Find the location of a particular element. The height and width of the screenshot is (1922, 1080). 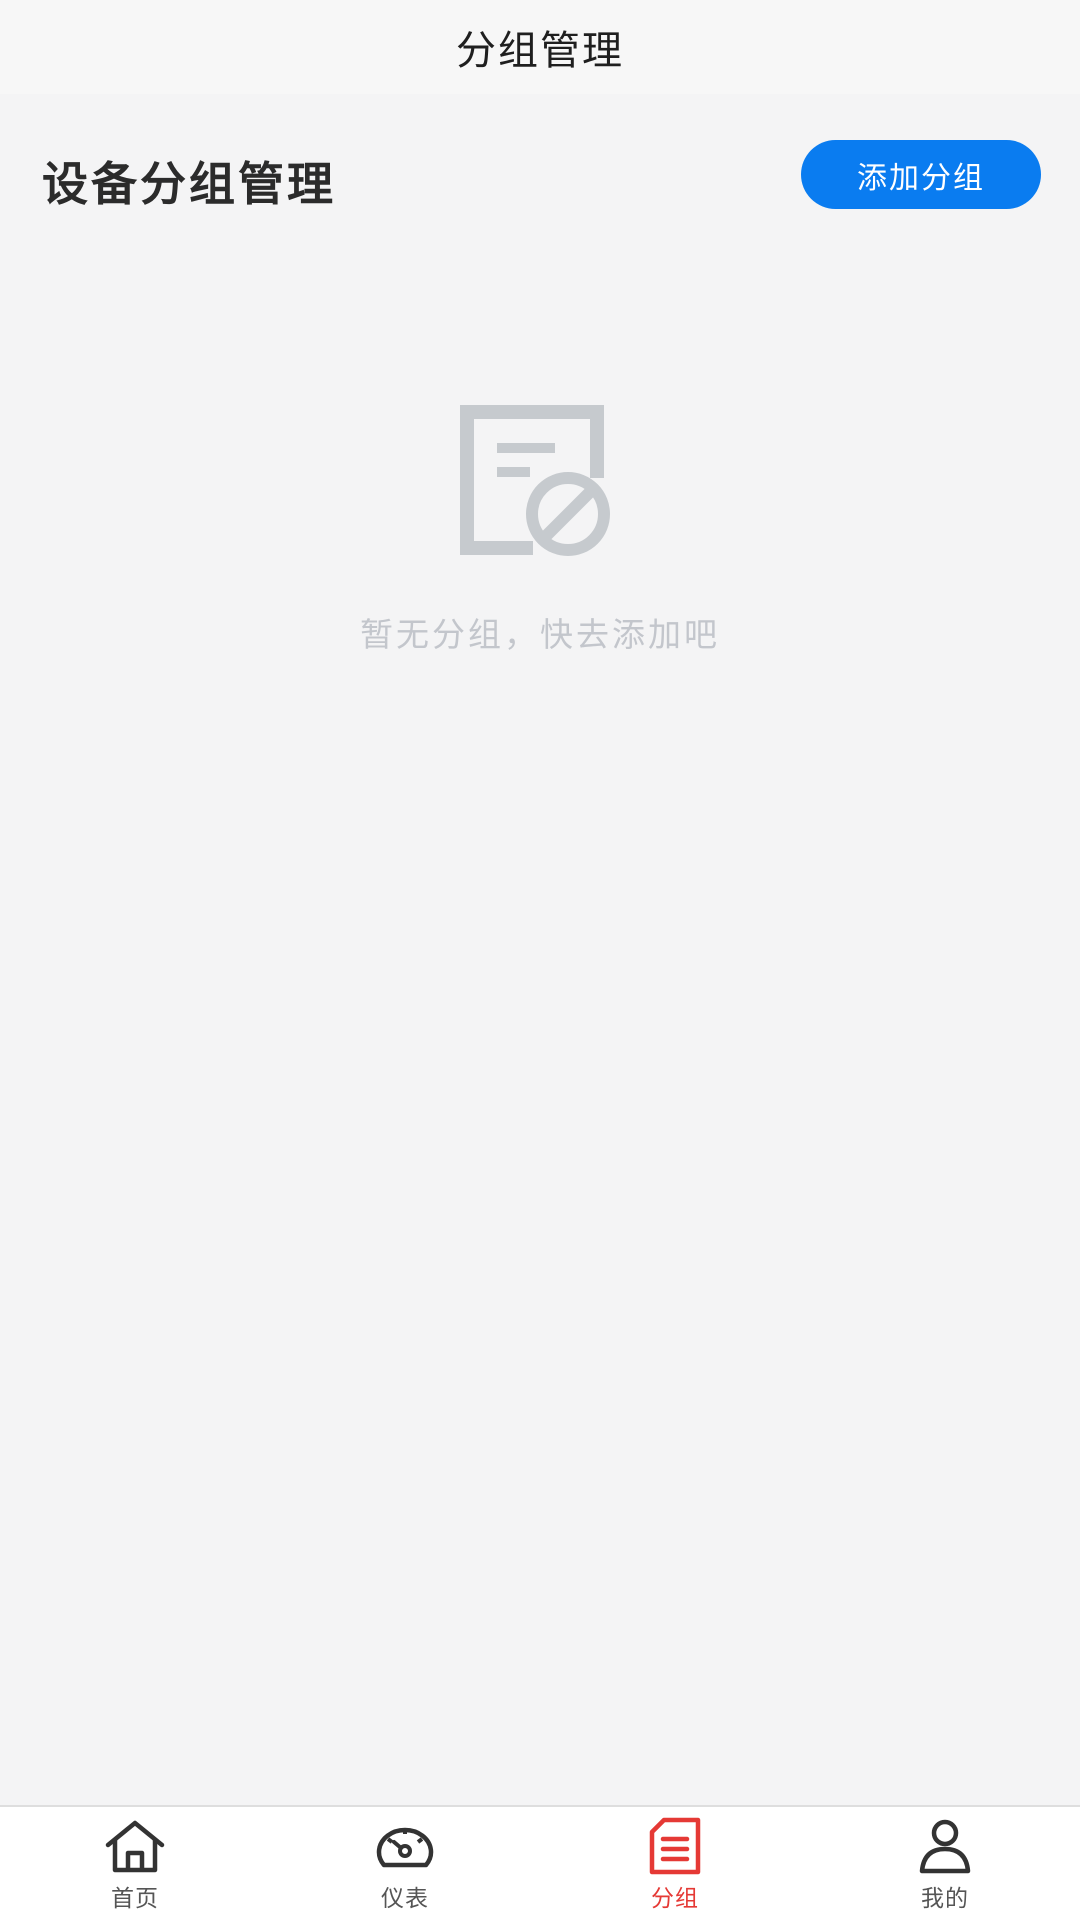

tab-home-label: 首页 is located at coordinates (135, 1899).